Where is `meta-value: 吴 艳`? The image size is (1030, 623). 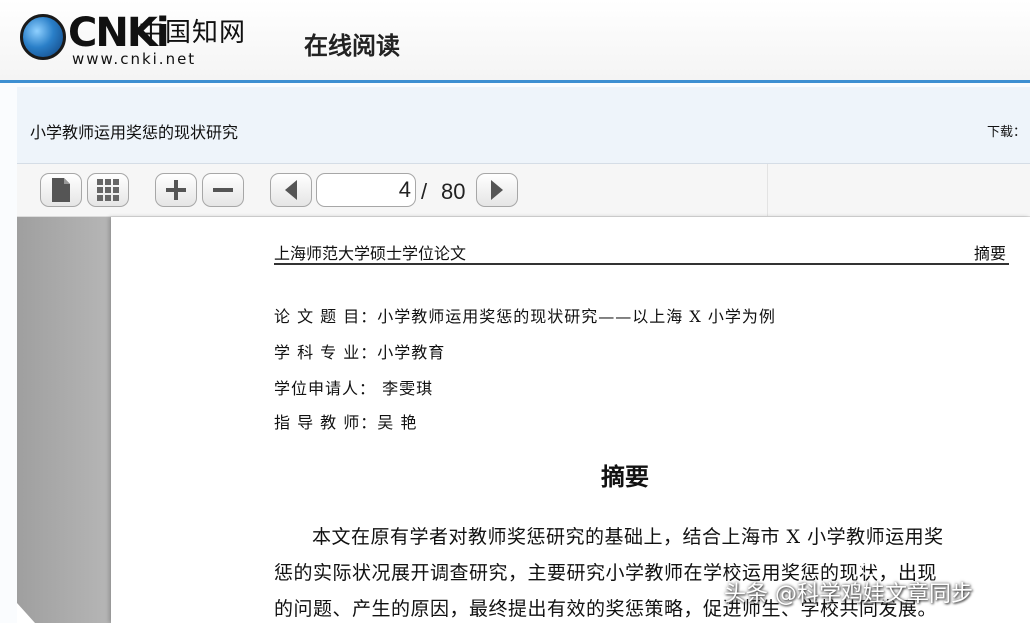 meta-value: 吴 艳 is located at coordinates (397, 422).